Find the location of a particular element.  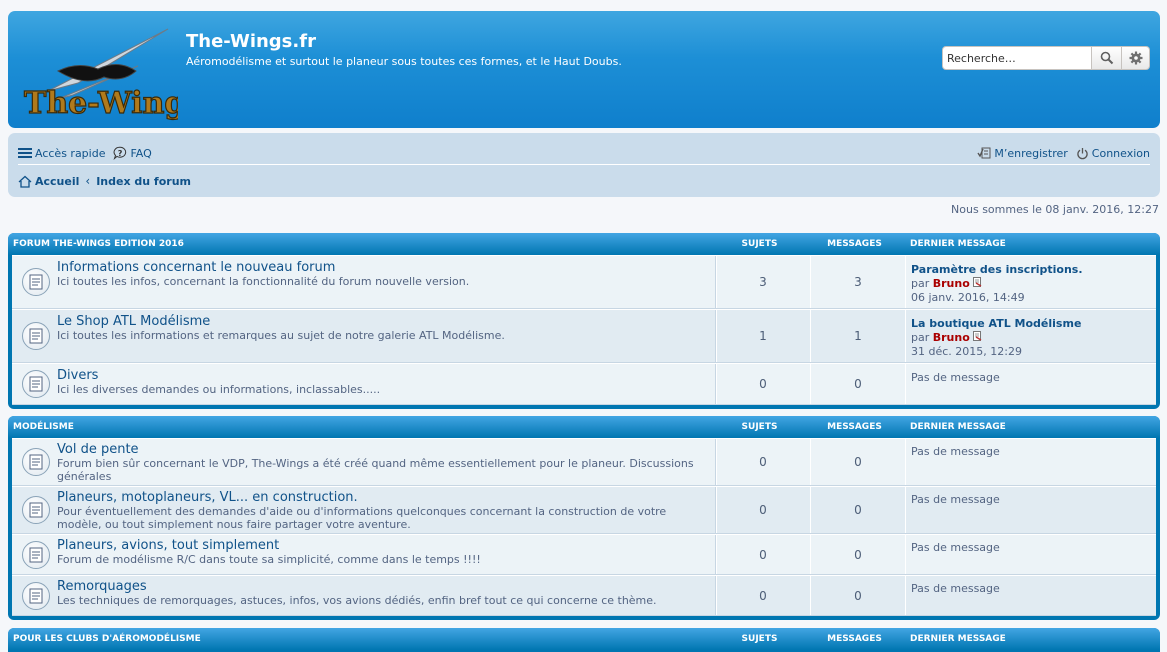

forum-posts-count: 1 is located at coordinates (857, 336).